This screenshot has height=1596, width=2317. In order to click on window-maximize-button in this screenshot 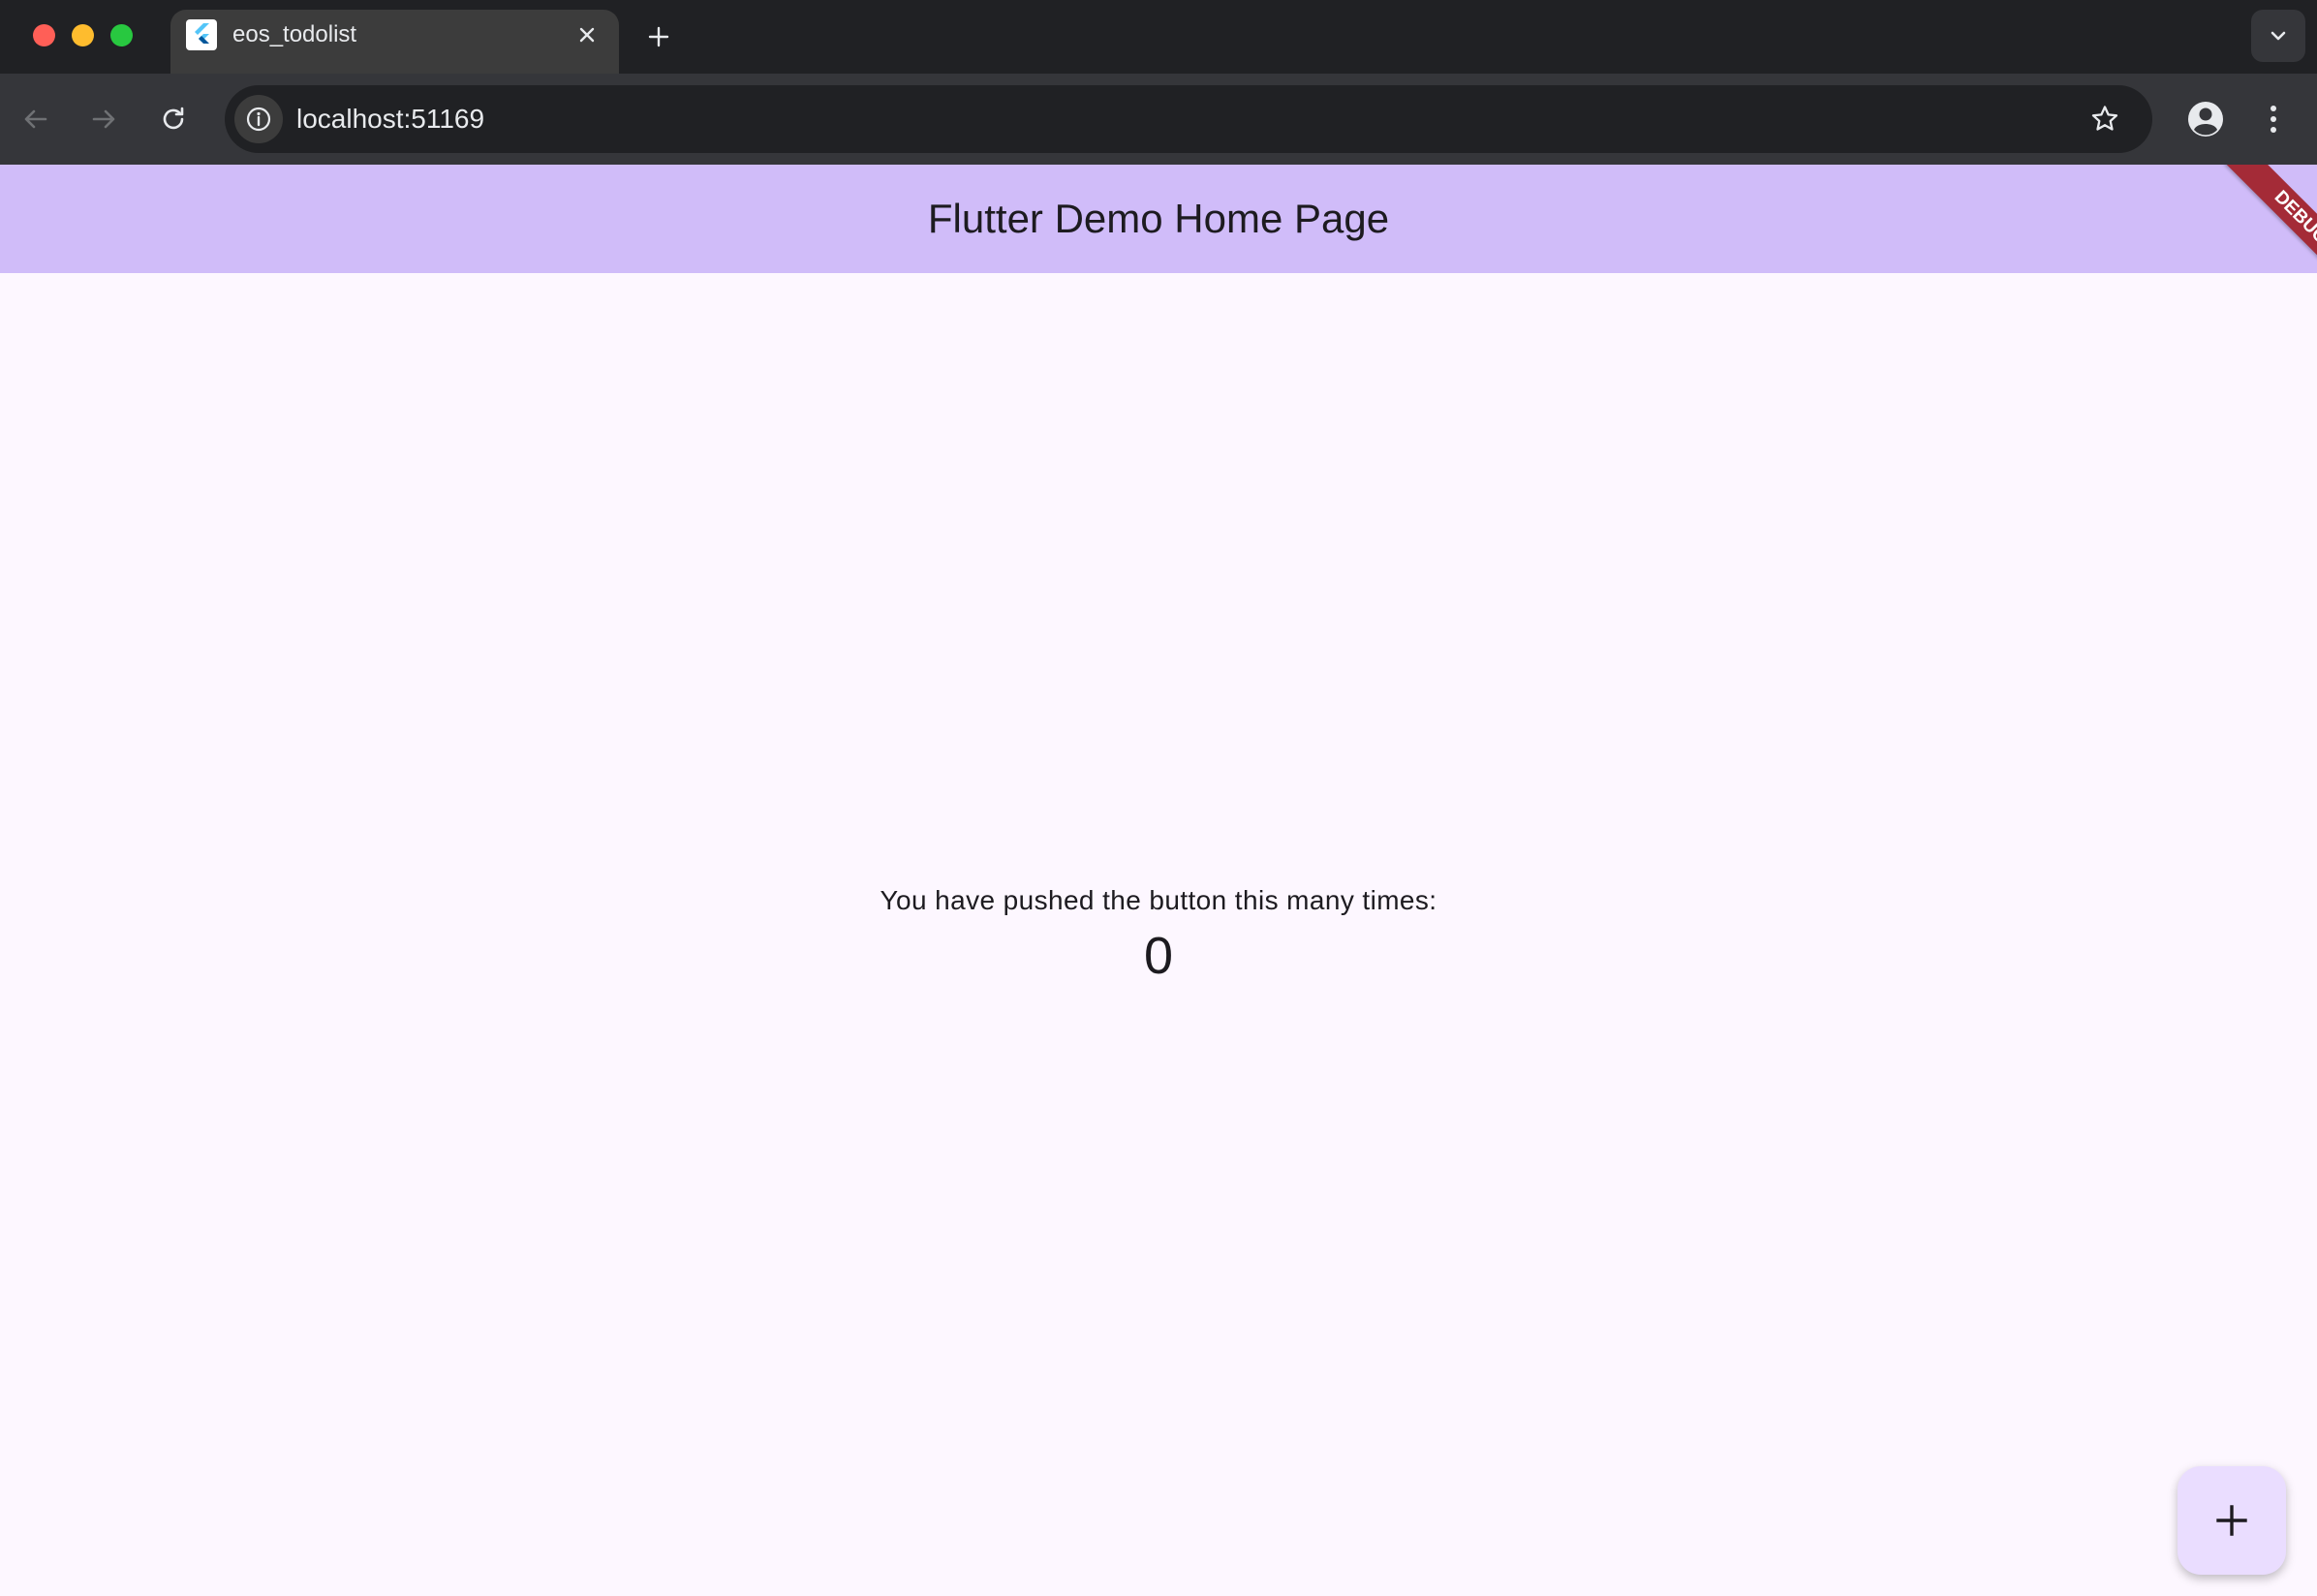, I will do `click(121, 35)`.